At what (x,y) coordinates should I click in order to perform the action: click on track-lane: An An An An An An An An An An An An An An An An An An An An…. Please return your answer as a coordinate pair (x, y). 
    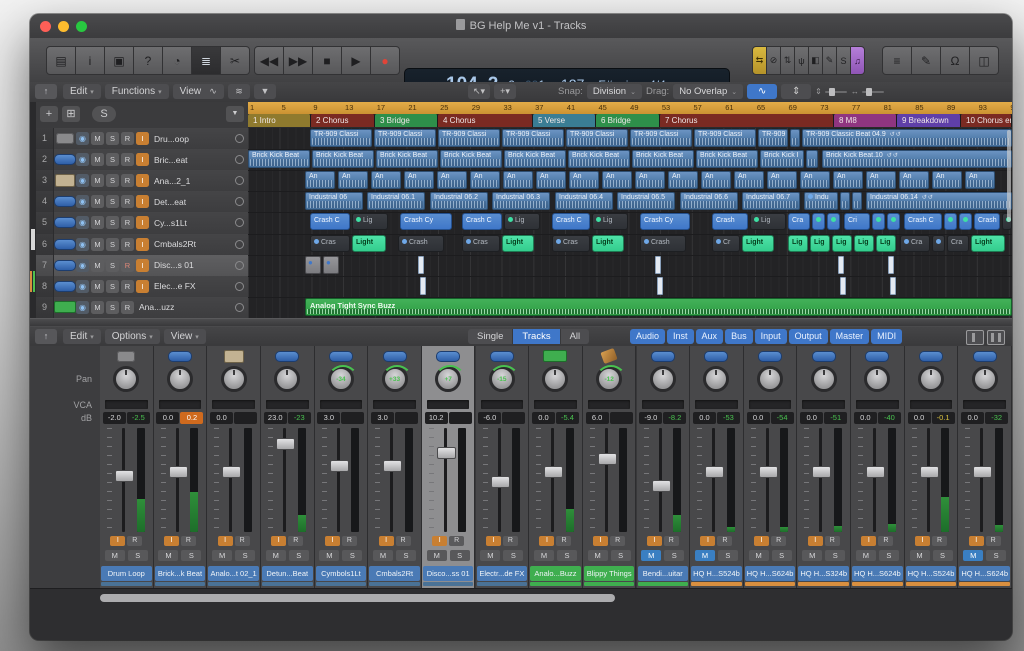
    Looking at the image, I should click on (630, 181).